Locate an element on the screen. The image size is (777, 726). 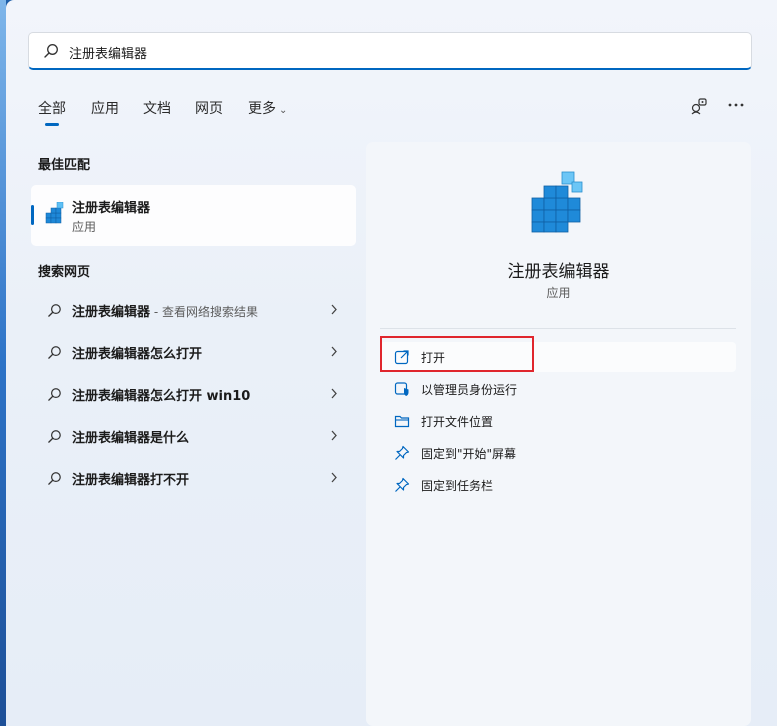
action-run-as-admin: 以管理员身份运行 is located at coordinates (558, 389).